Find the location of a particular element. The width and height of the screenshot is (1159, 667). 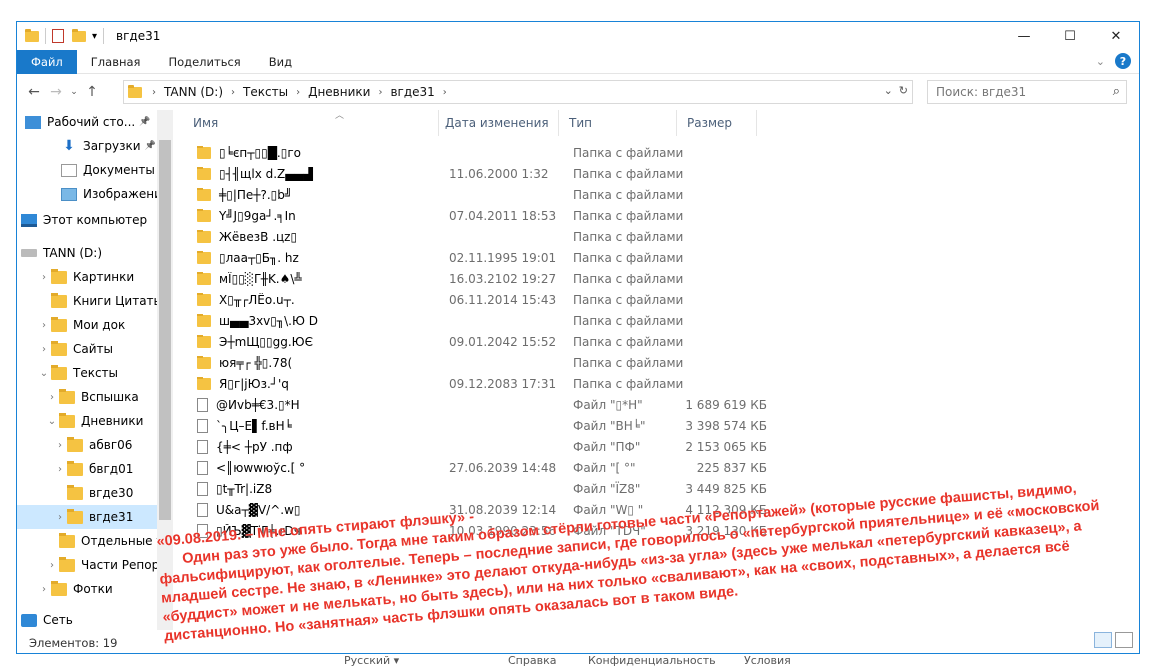

file-row: ▯t╥Tr|.iZ8 Файл "ÏZ8" 3 449 825 КБ is located at coordinates (658, 488).